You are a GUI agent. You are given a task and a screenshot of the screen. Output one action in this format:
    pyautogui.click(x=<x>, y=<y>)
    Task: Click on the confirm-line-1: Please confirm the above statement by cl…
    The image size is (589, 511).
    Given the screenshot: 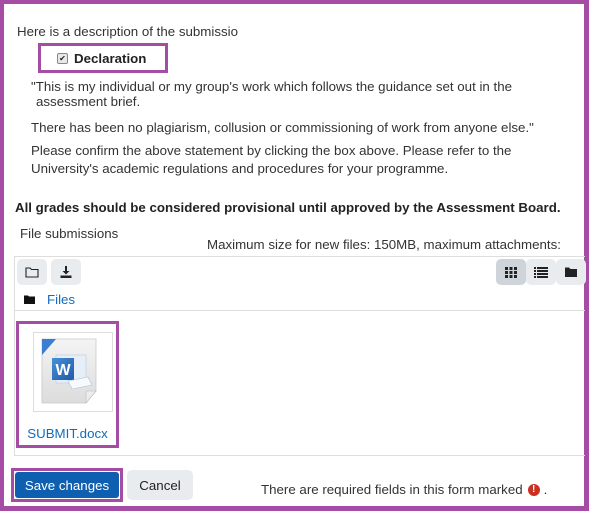 What is the action you would take?
    pyautogui.click(x=271, y=150)
    